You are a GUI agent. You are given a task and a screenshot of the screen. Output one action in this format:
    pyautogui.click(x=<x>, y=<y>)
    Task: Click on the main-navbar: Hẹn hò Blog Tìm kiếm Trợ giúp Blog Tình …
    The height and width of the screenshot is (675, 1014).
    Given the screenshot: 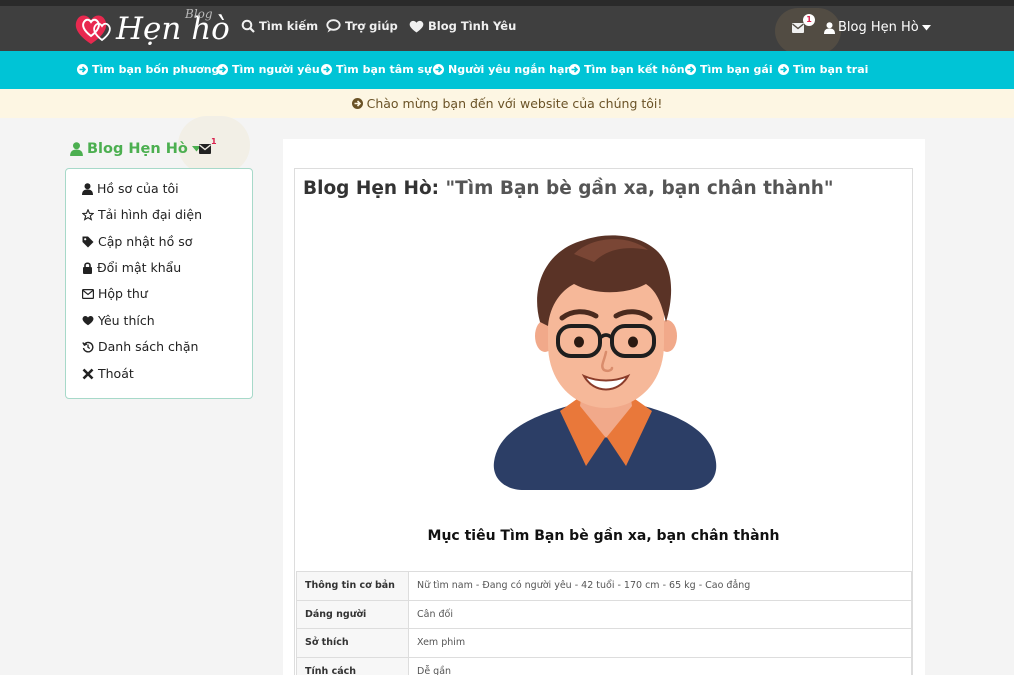 What is the action you would take?
    pyautogui.click(x=507, y=30)
    